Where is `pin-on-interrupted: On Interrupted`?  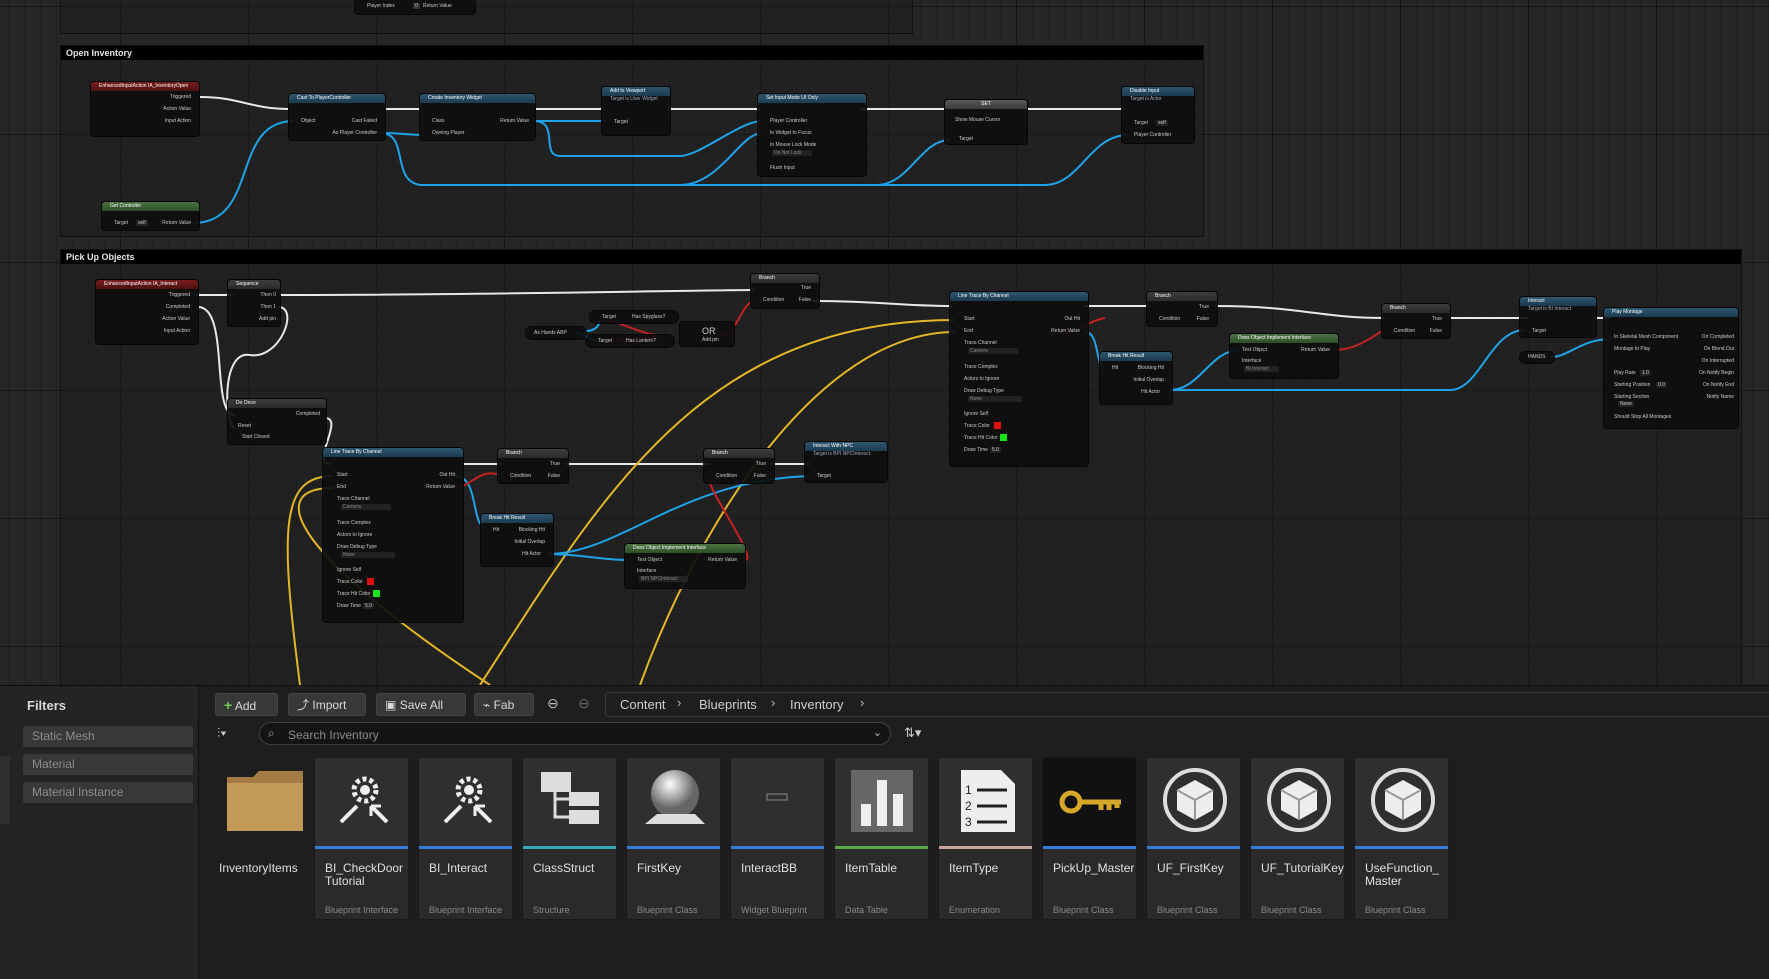 pin-on-interrupted: On Interrupted is located at coordinates (1718, 361).